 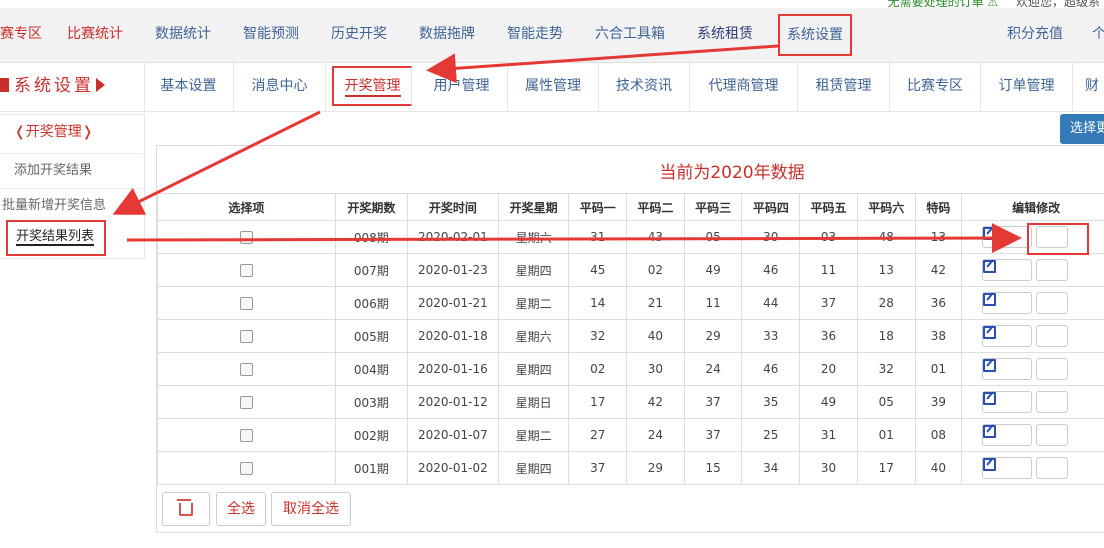 What do you see at coordinates (602, 64) in the screenshot?
I see `arrow-to-draw-tab` at bounding box center [602, 64].